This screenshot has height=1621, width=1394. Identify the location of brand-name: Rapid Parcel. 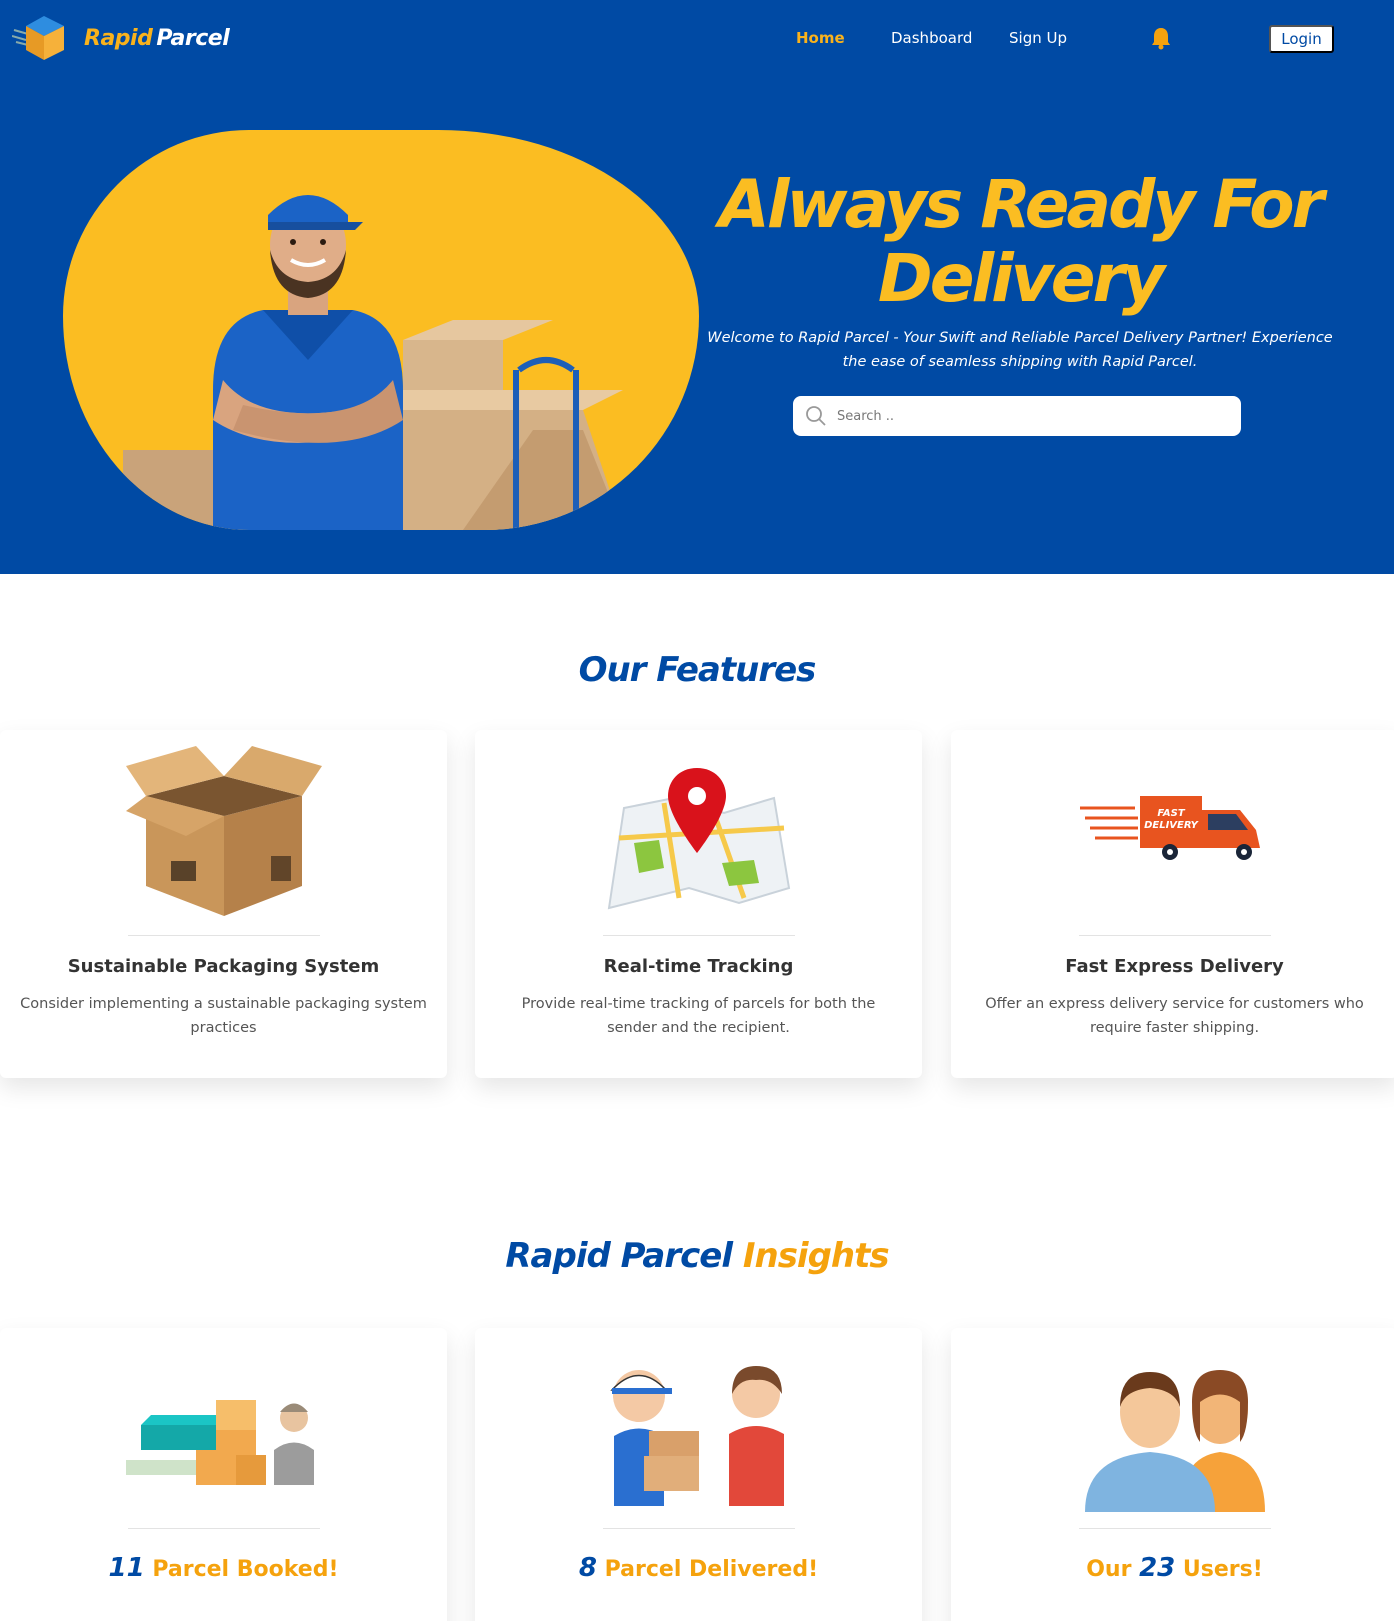
(157, 38).